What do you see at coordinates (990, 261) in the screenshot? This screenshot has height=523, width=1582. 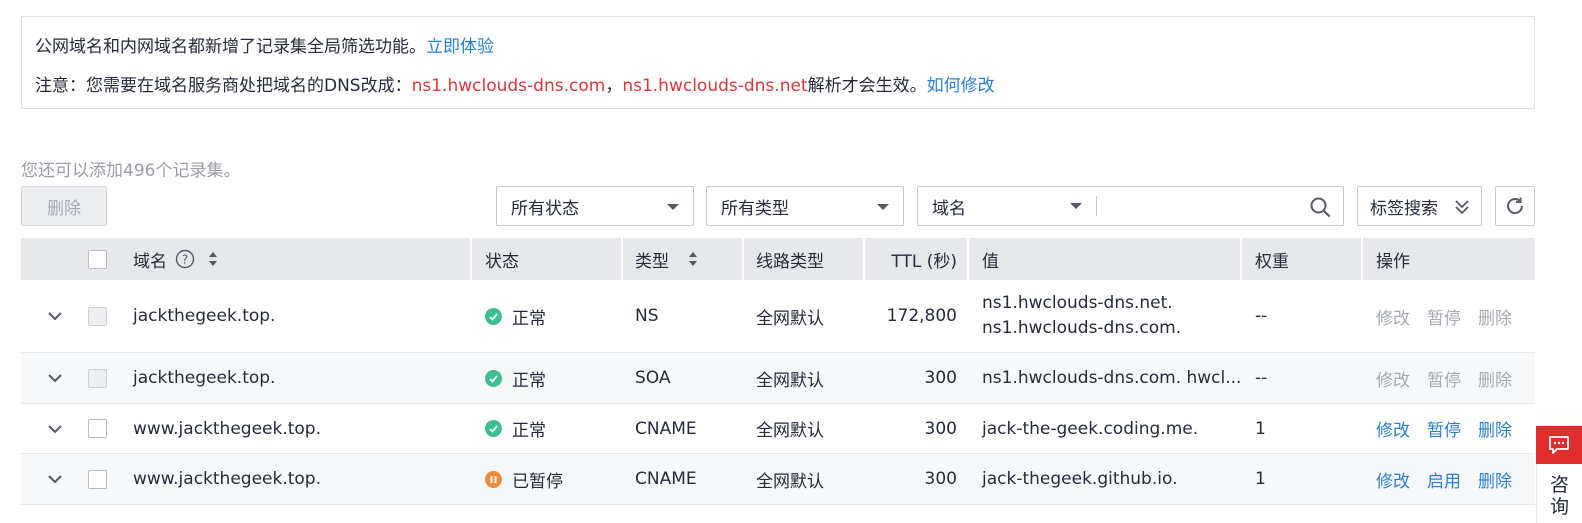 I see `header-value: 值` at bounding box center [990, 261].